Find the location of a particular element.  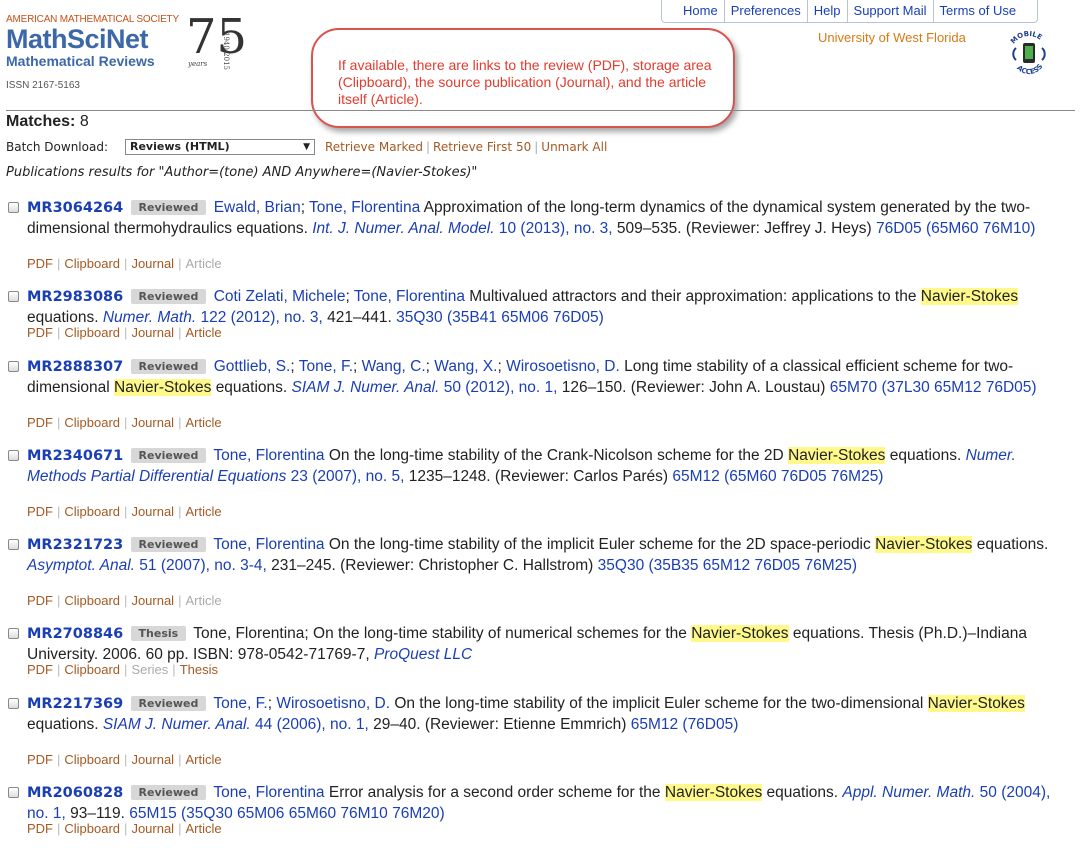

article-title-end: equations. is located at coordinates (63, 724).